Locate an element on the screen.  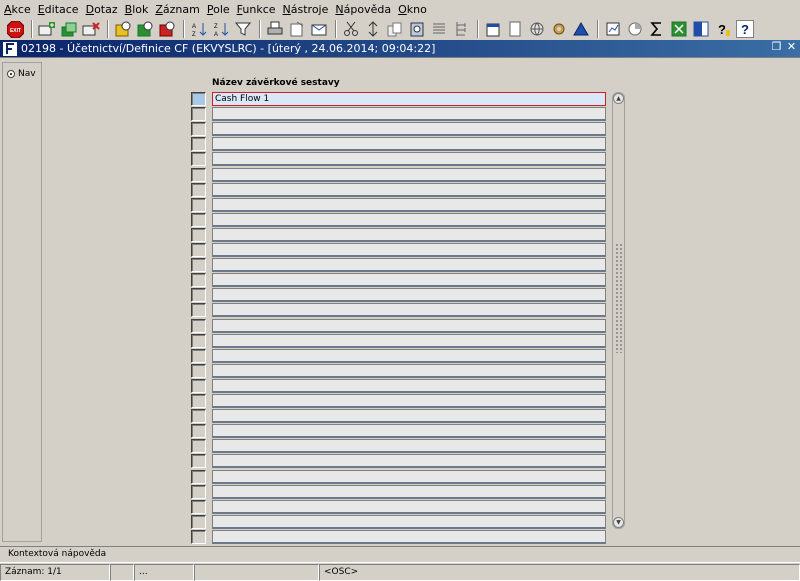
menu-napoveda: Nápověda is located at coordinates (365, 9).